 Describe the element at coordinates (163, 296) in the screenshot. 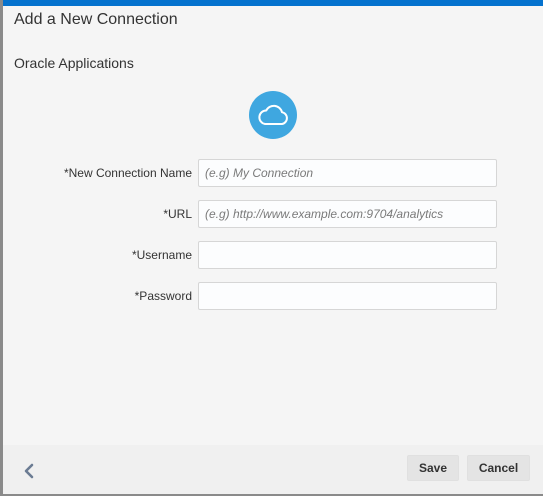

I see `password-label: *Password` at that location.